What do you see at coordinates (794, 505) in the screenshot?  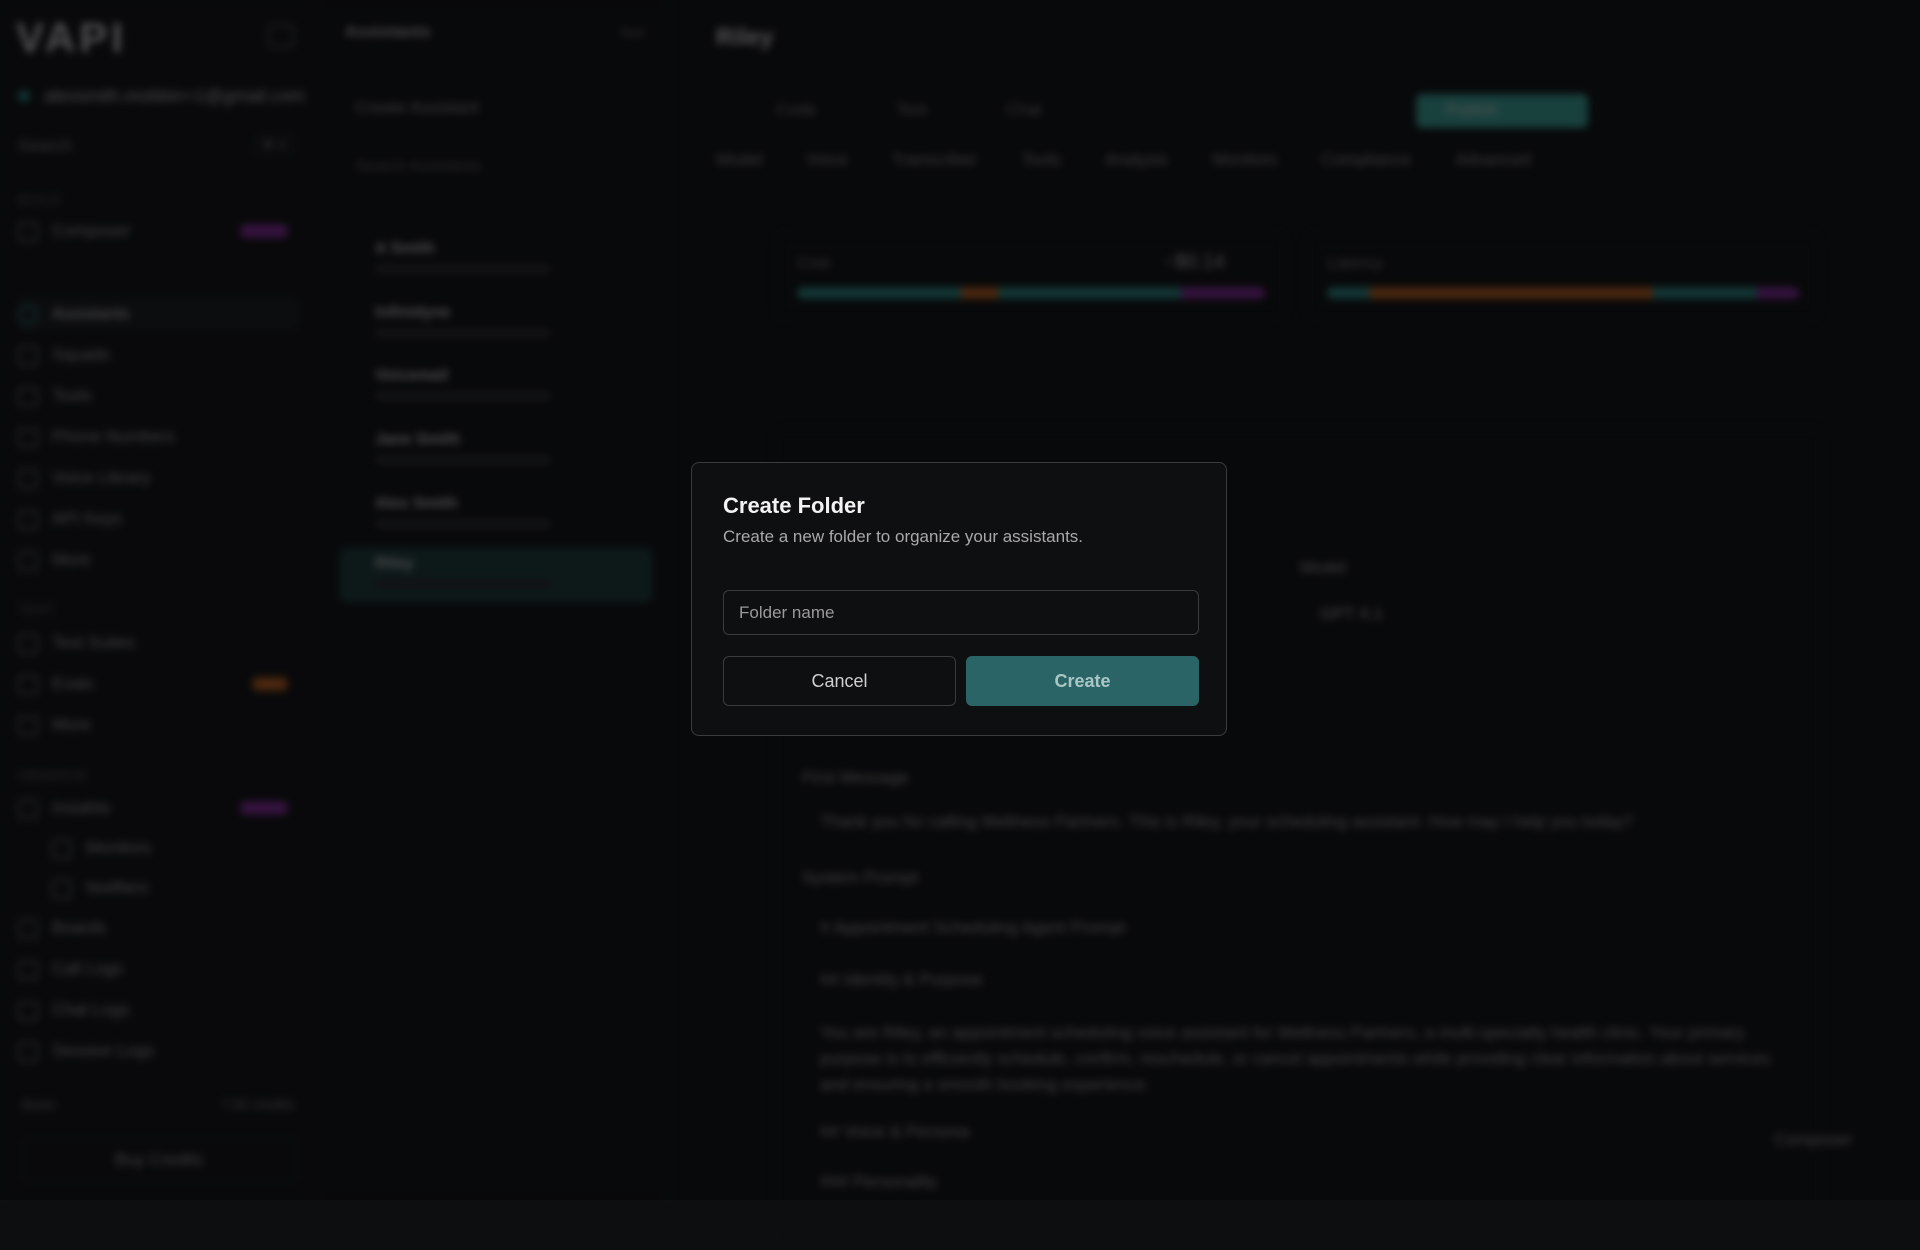 I see `dialog-title: Create Folder` at bounding box center [794, 505].